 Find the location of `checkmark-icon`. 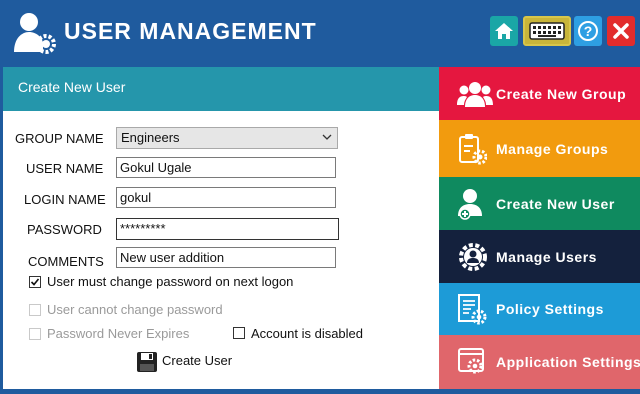

checkmark-icon is located at coordinates (35, 282).